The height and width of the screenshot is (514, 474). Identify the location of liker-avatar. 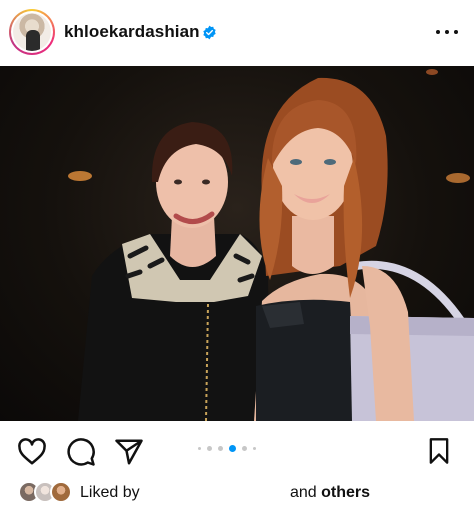
(61, 492).